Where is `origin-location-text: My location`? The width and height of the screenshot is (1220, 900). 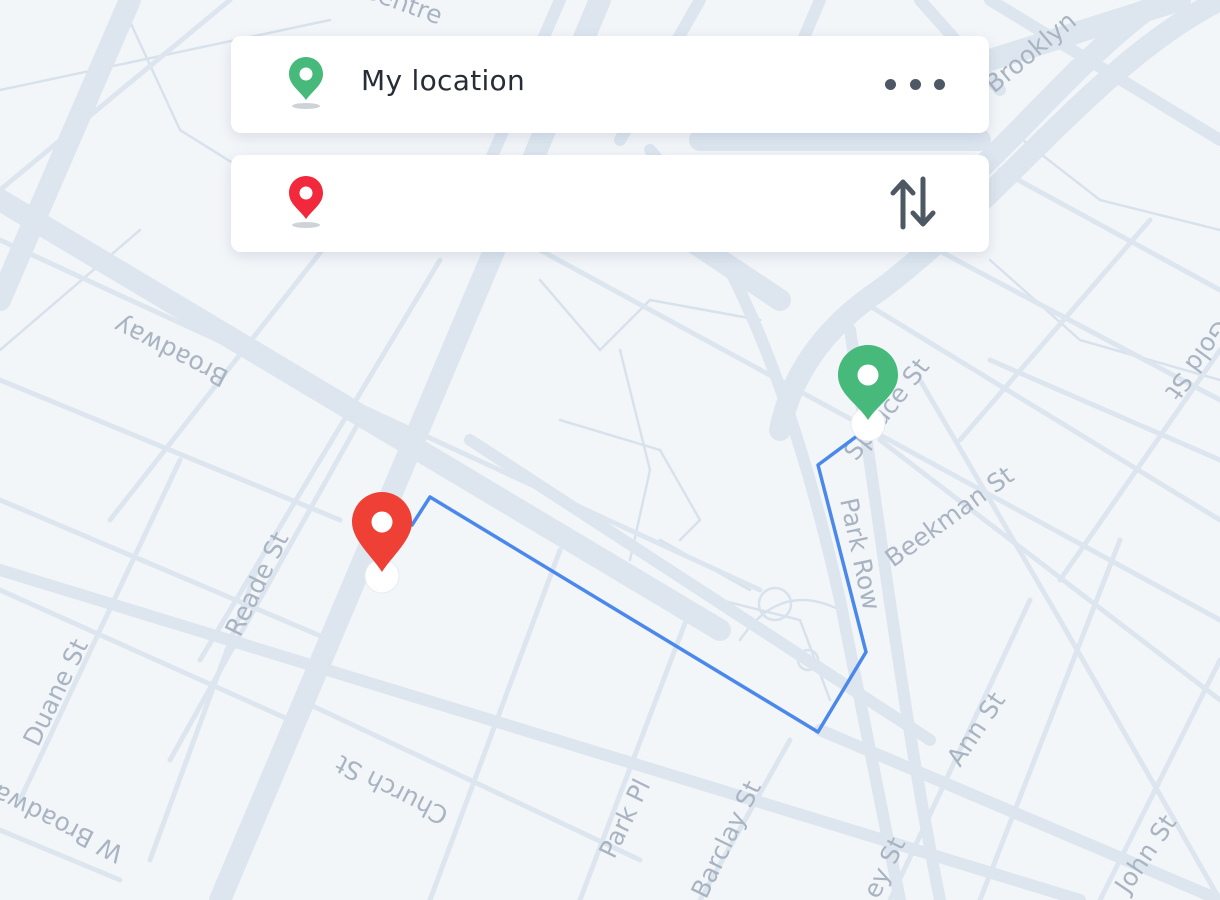 origin-location-text: My location is located at coordinates (443, 80).